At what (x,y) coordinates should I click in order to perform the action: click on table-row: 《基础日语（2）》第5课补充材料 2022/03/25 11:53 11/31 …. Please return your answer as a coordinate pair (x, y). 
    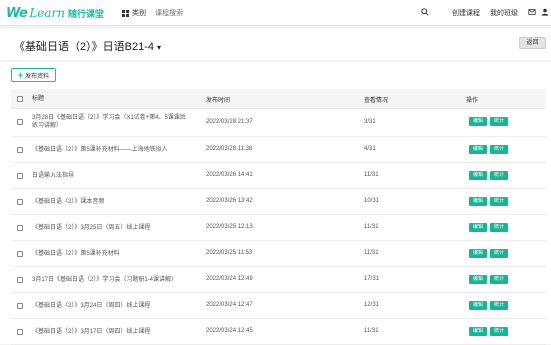
    Looking at the image, I should click on (278, 254).